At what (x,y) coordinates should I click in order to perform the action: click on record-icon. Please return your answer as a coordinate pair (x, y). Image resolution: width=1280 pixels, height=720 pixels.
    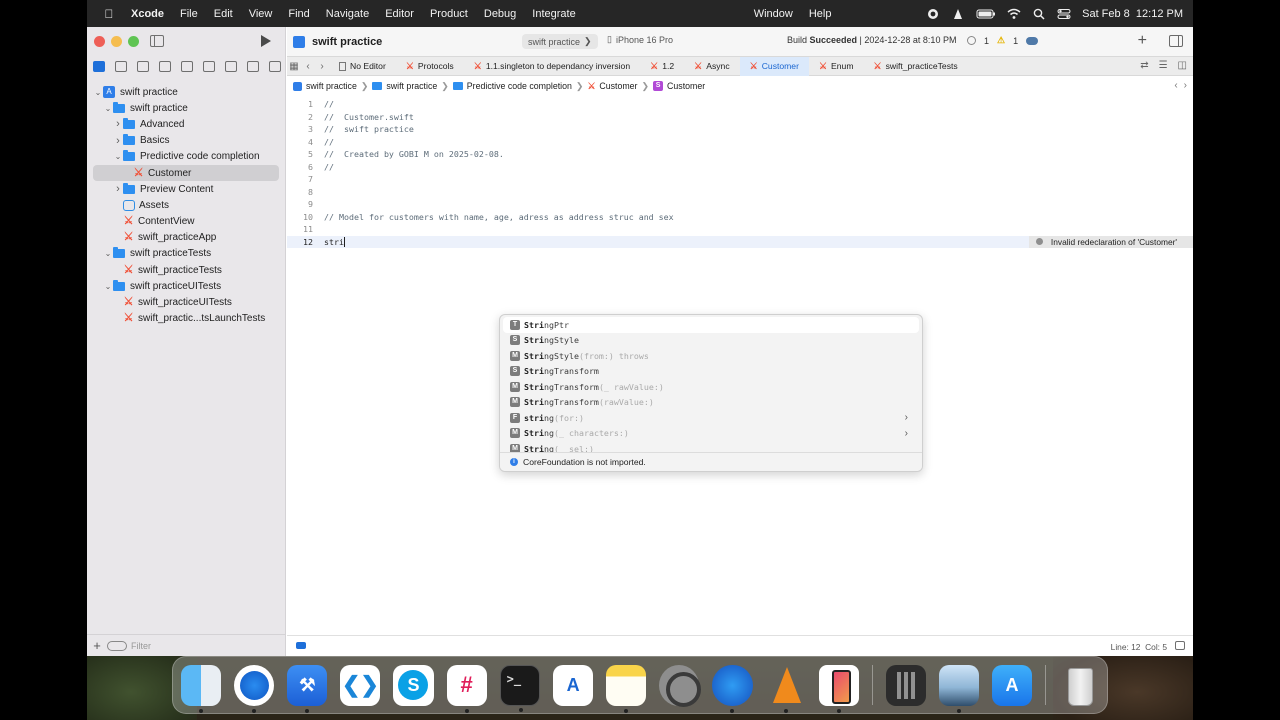
    Looking at the image, I should click on (933, 14).